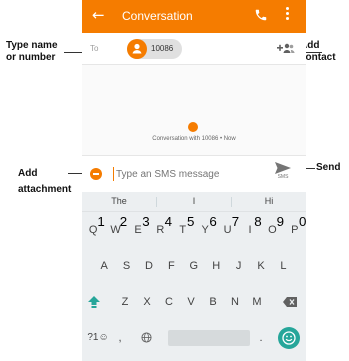  I want to click on conversation-avatar-icon, so click(193, 127).